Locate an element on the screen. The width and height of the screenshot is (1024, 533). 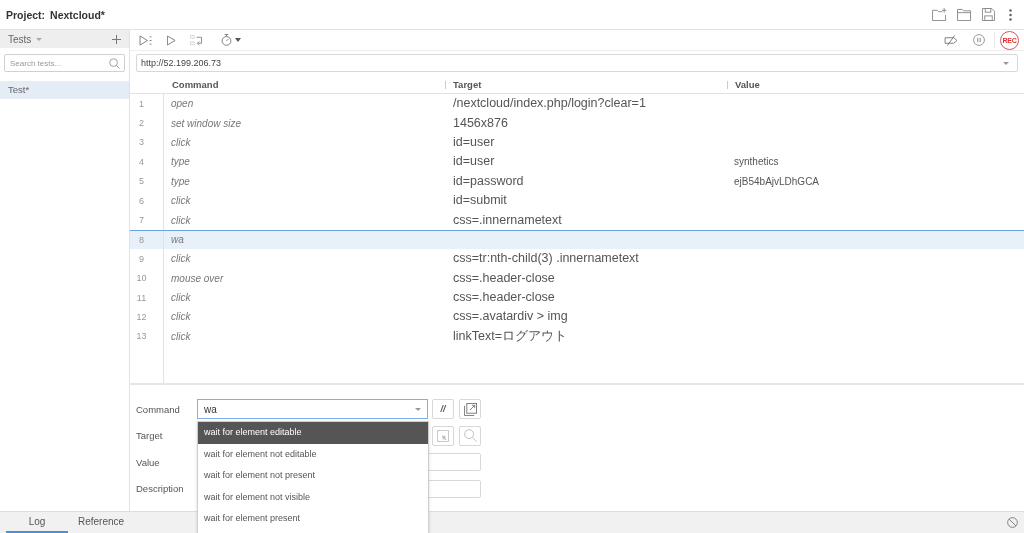
field-label: Command is located at coordinates (158, 409).